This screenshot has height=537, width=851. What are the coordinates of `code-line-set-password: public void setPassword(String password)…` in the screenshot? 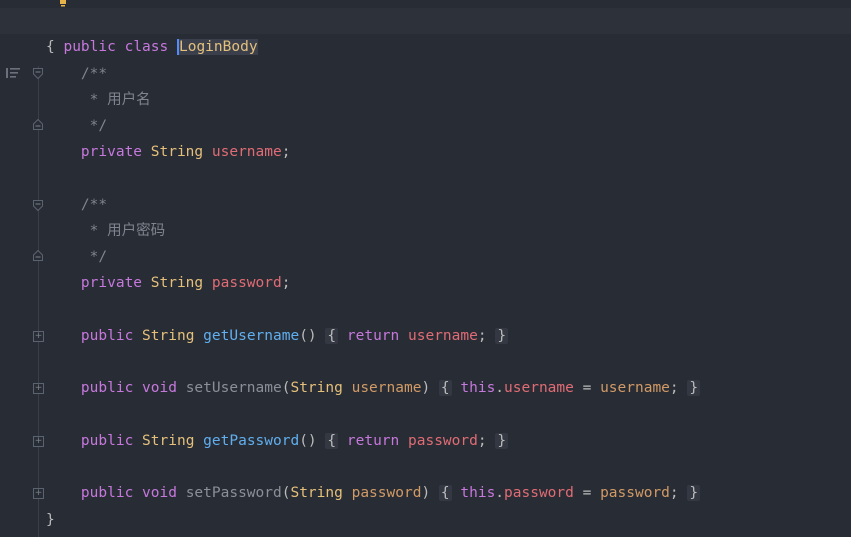 It's located at (373, 493).